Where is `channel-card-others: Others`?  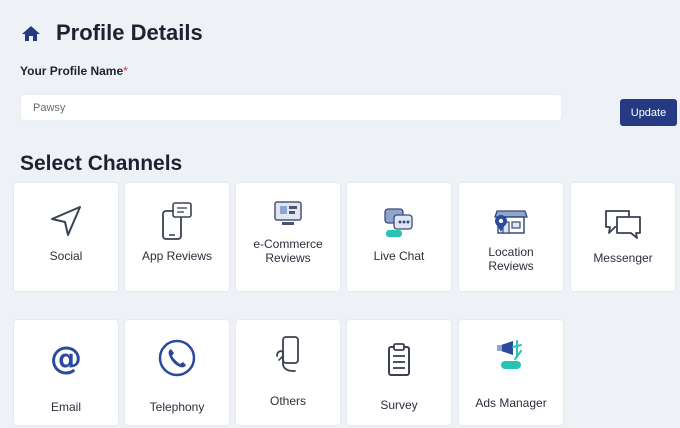
channel-card-others: Others is located at coordinates (288, 372).